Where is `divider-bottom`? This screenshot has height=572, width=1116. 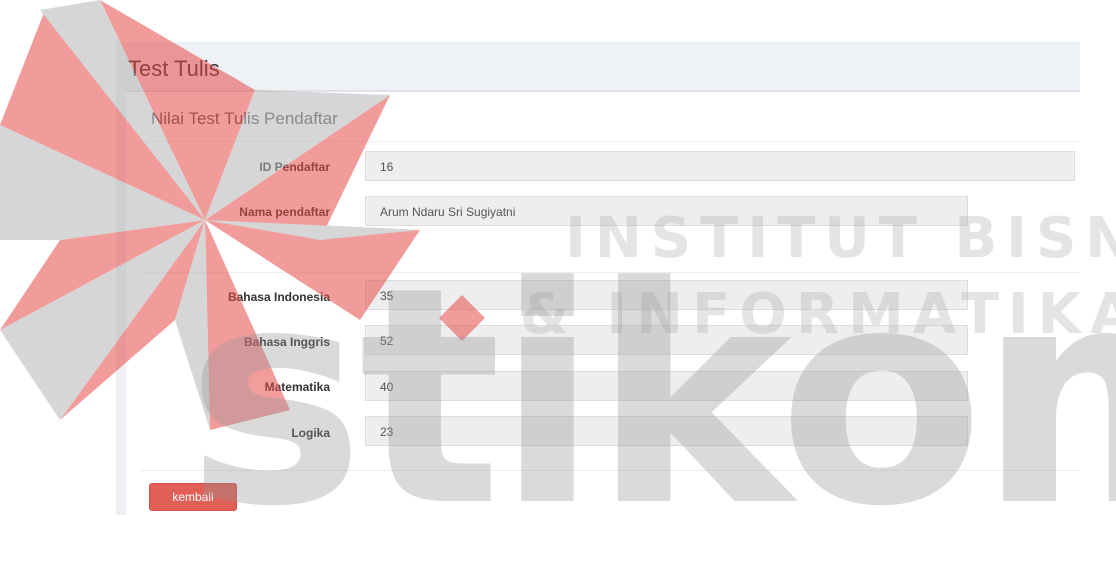
divider-bottom is located at coordinates (610, 470).